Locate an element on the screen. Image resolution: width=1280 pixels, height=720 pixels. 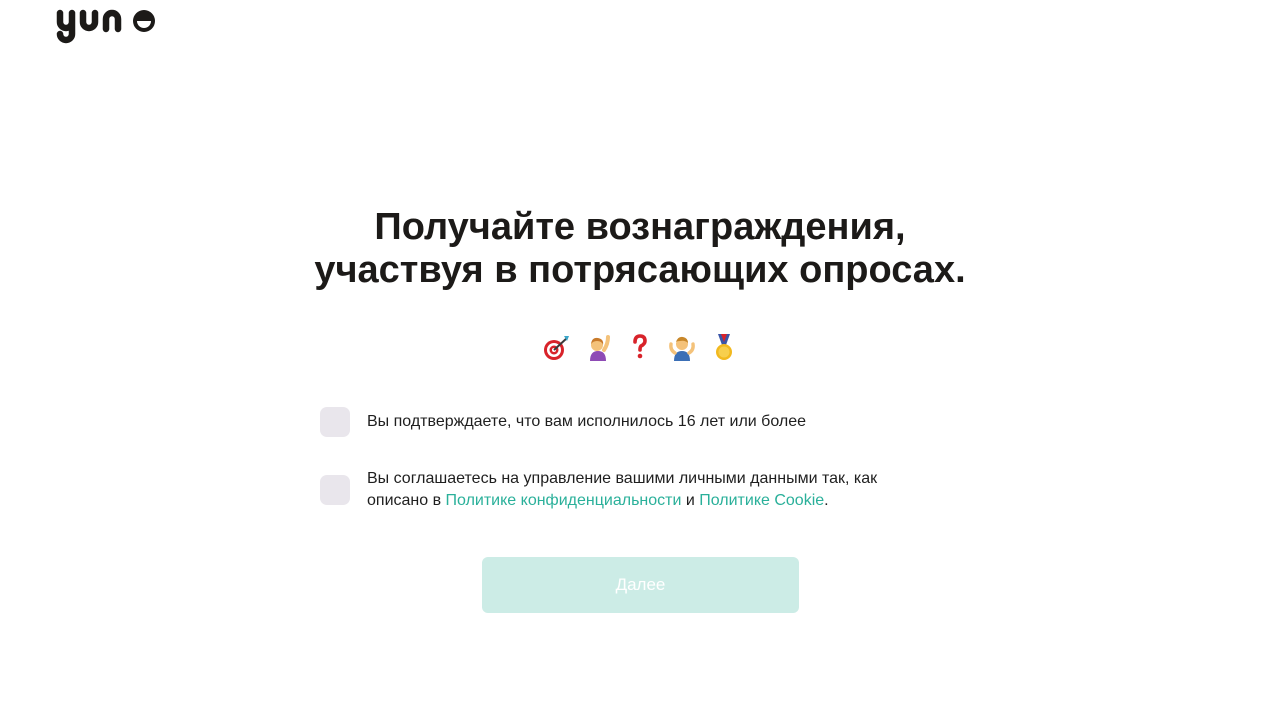
page-title-line-2: участвуя в потрясающих опросах. is located at coordinates (640, 270).